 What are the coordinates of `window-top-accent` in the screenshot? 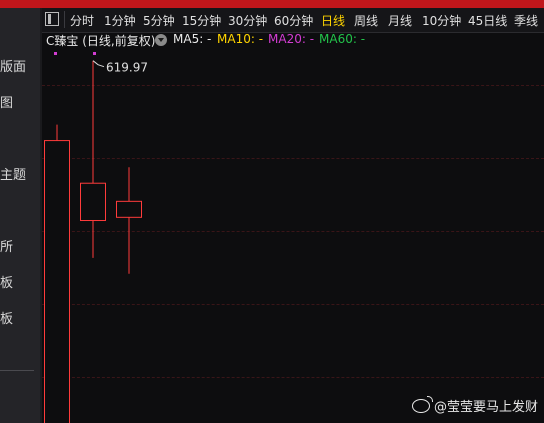 It's located at (272, 4).